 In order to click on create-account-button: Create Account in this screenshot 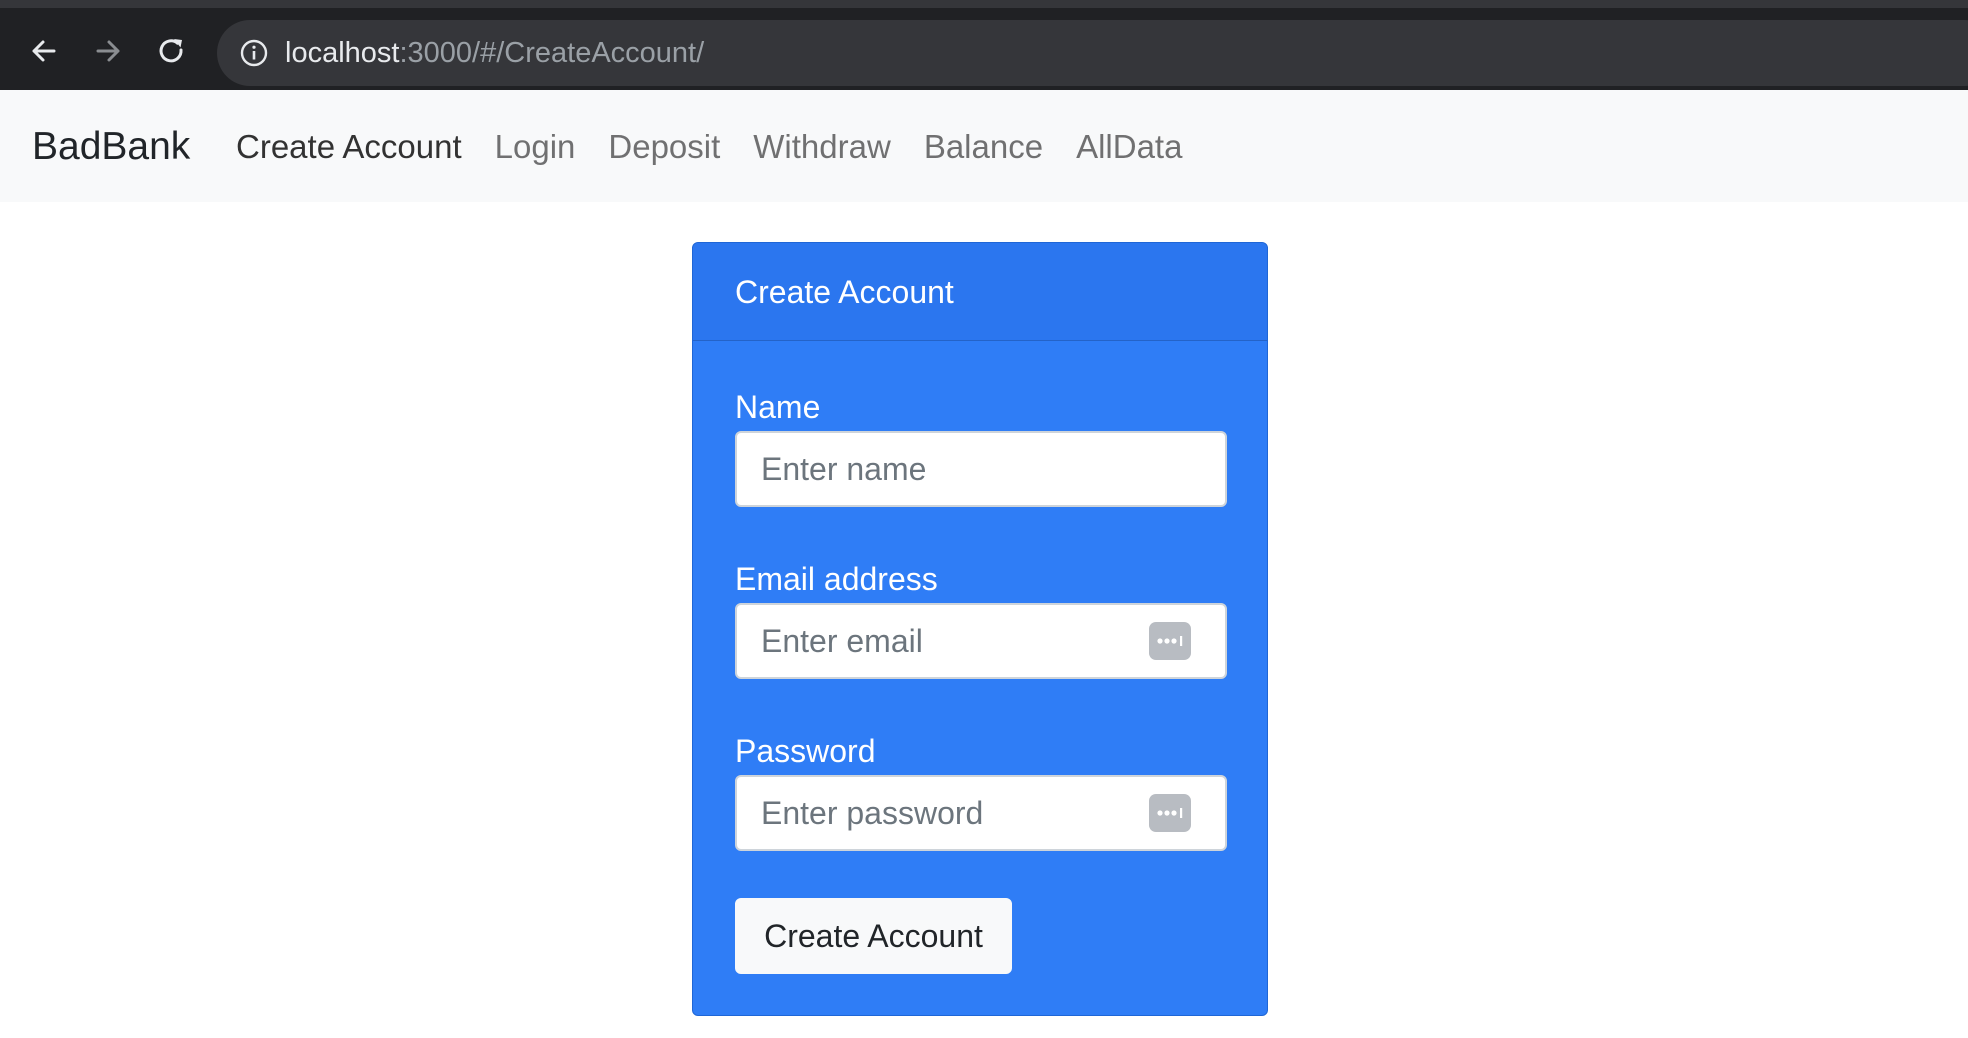, I will do `click(873, 936)`.